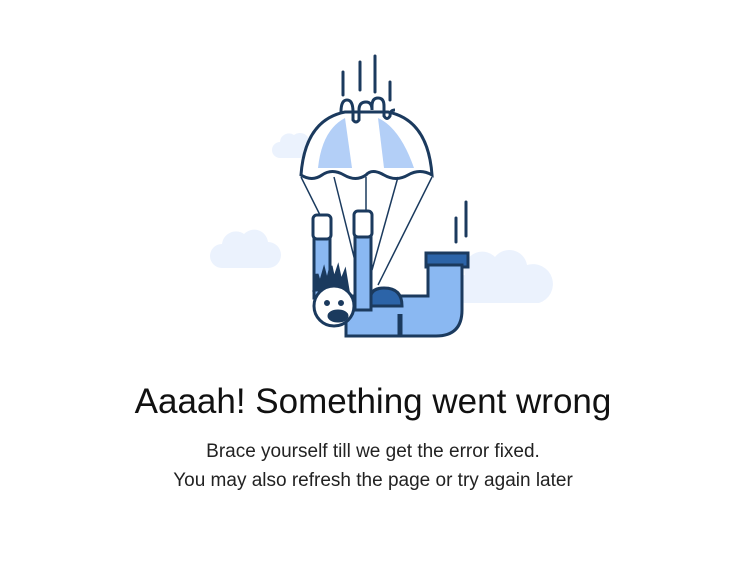 The width and height of the screenshot is (746, 561). What do you see at coordinates (366, 138) in the screenshot?
I see `canopy` at bounding box center [366, 138].